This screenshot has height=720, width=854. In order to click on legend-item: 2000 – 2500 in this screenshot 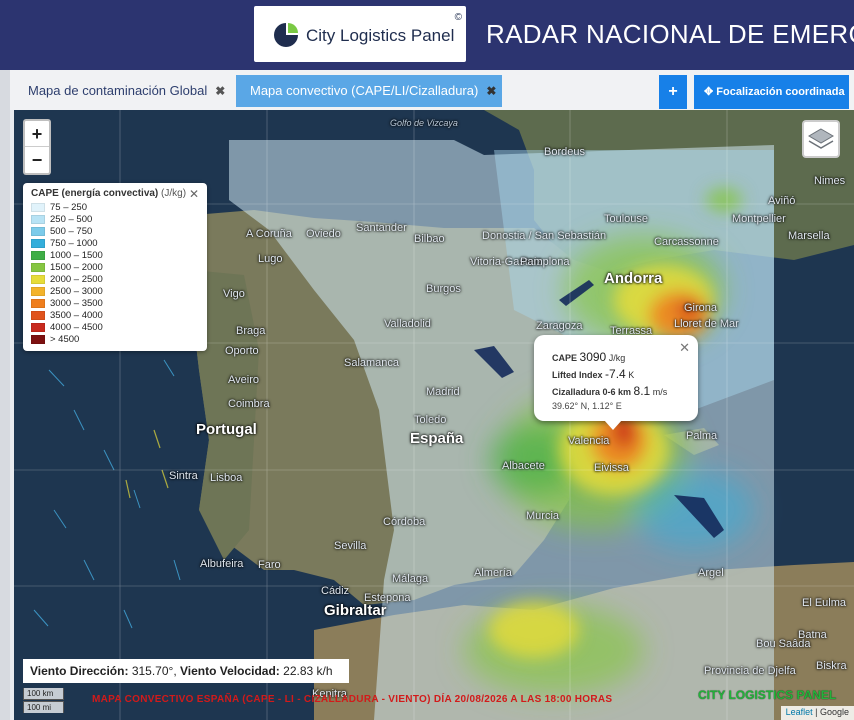, I will do `click(115, 280)`.